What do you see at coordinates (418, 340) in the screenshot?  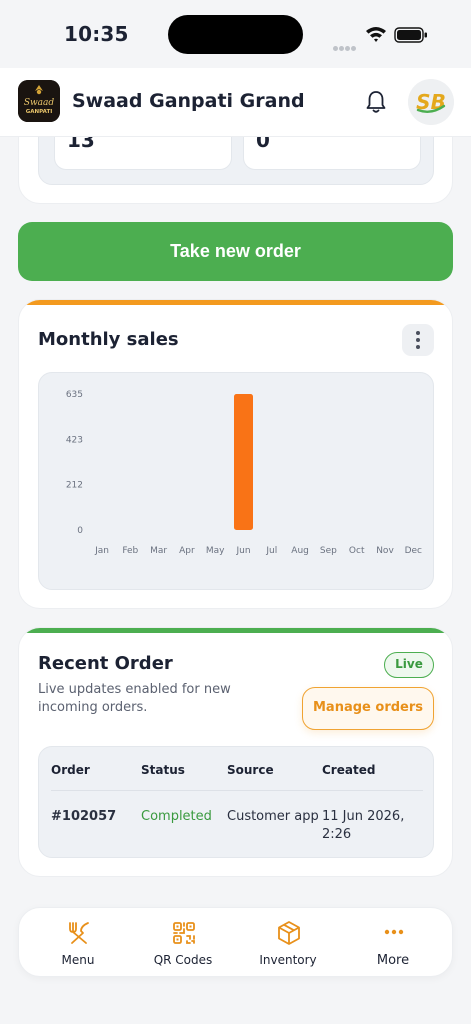 I see `more-options-button` at bounding box center [418, 340].